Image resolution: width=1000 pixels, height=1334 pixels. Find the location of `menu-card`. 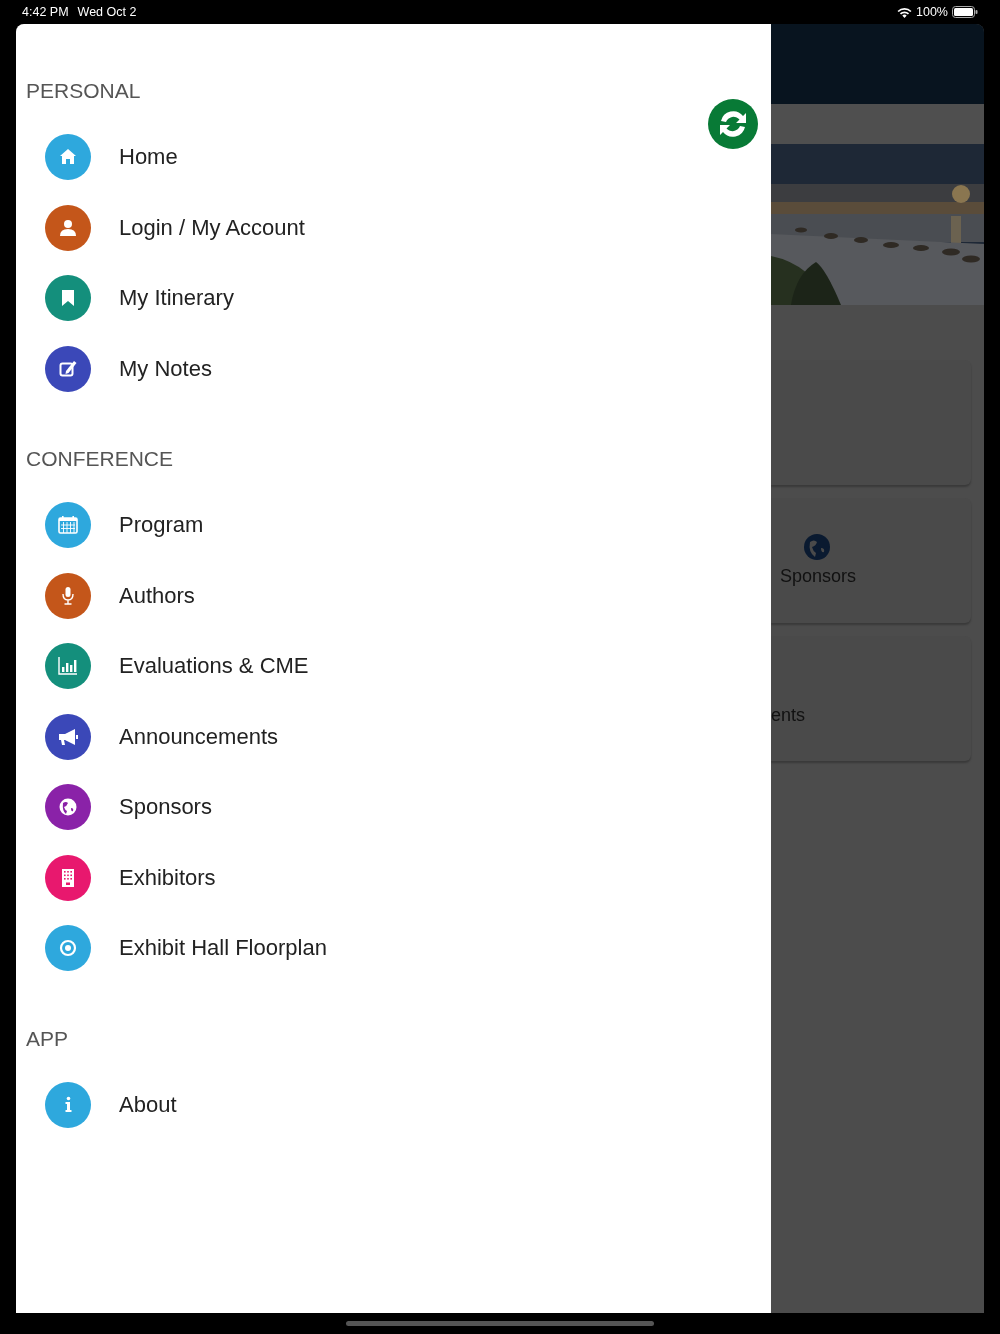

menu-card is located at coordinates (871, 422).